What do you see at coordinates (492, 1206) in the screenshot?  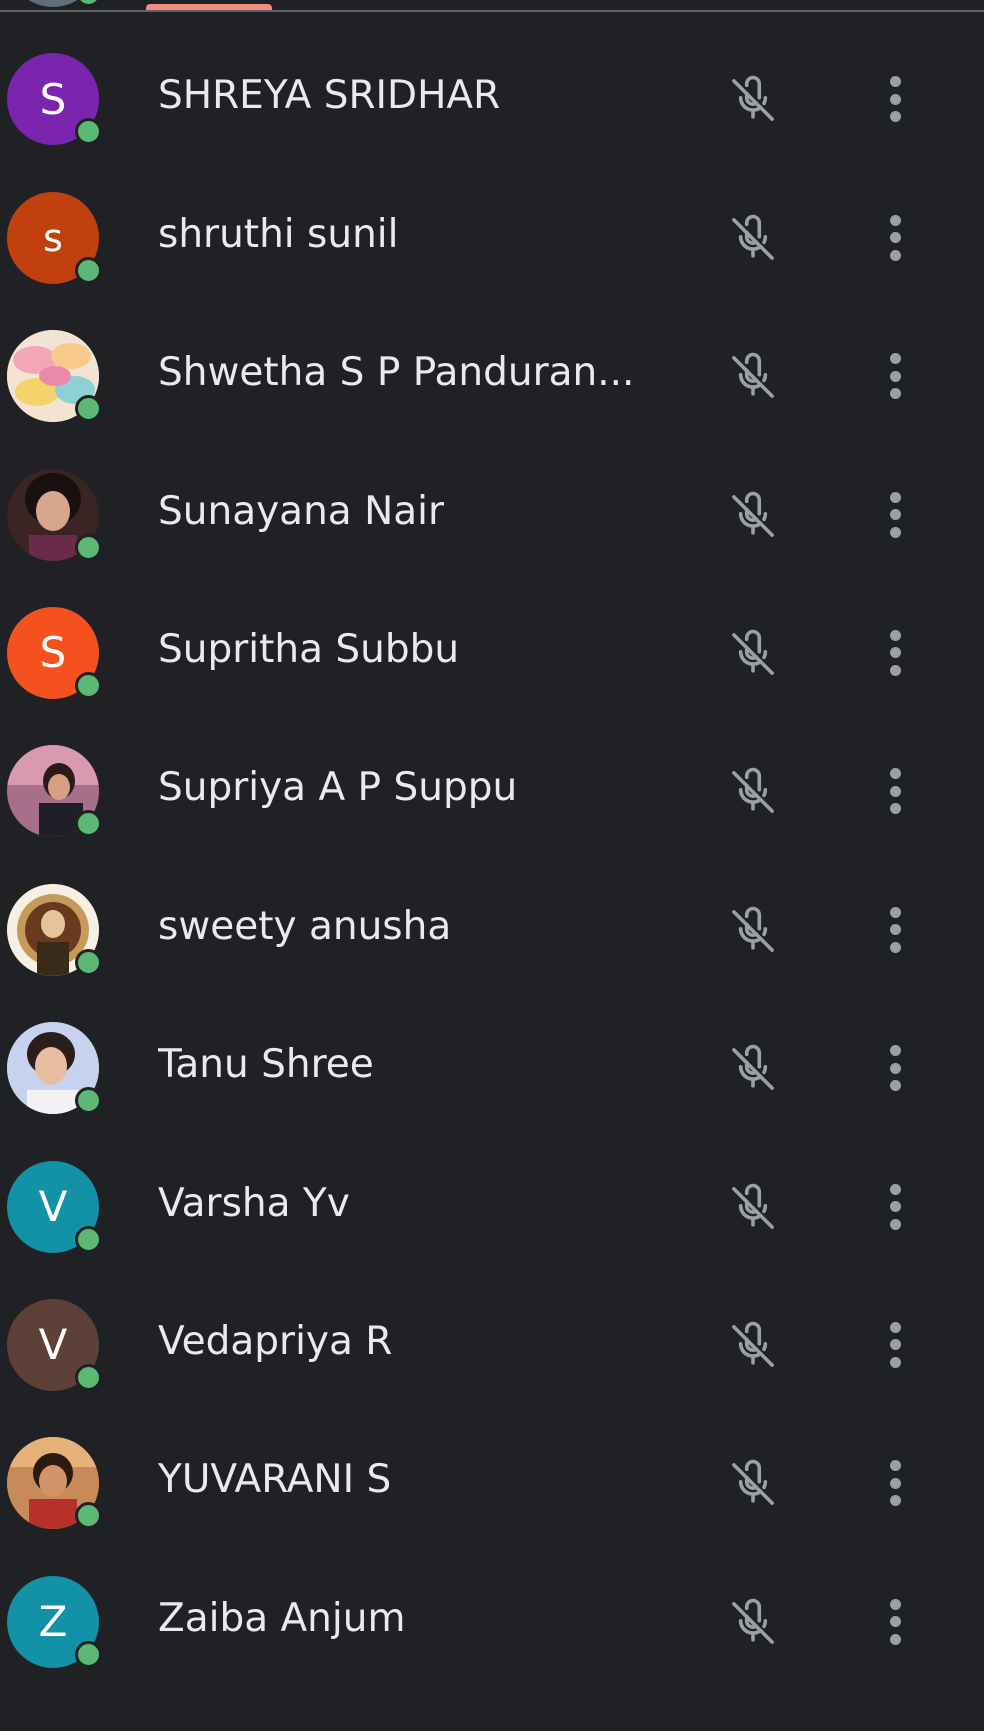 I see `participant-row: V Varsha Yv` at bounding box center [492, 1206].